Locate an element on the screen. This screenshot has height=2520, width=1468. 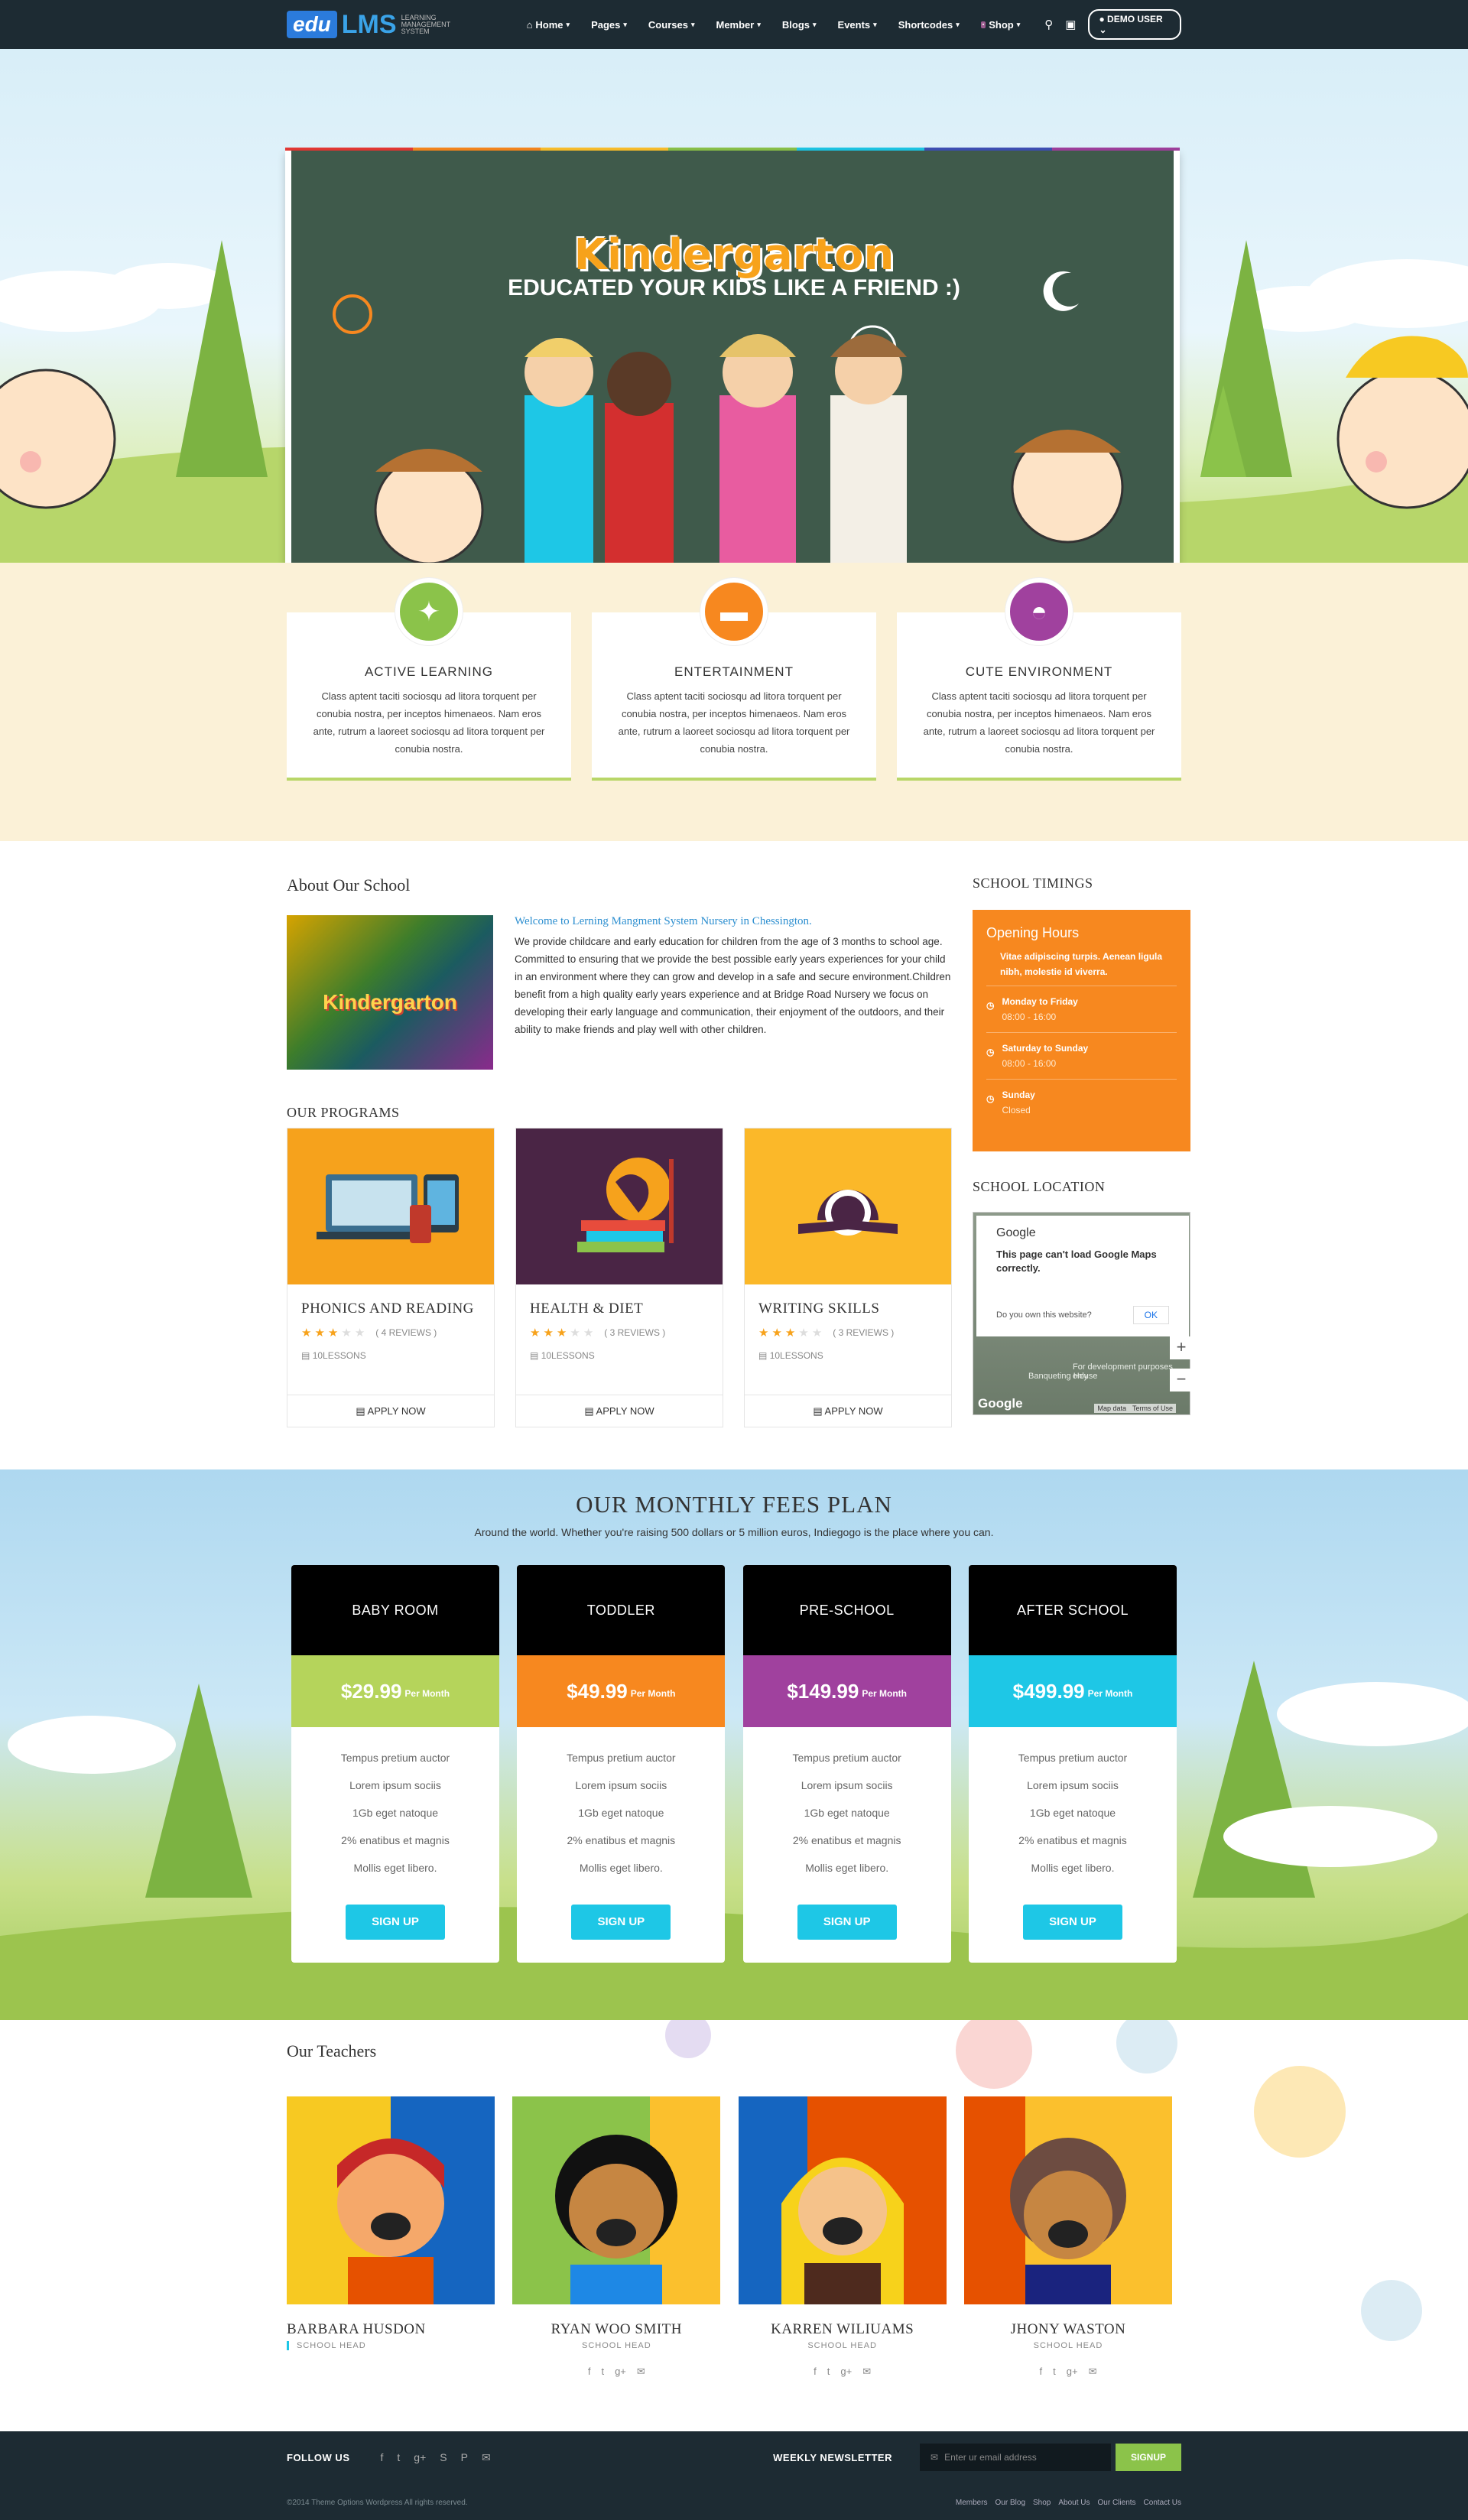
teacher-card: BARBARA HUSDON SCHOOL HEAD is located at coordinates (391, 2237).